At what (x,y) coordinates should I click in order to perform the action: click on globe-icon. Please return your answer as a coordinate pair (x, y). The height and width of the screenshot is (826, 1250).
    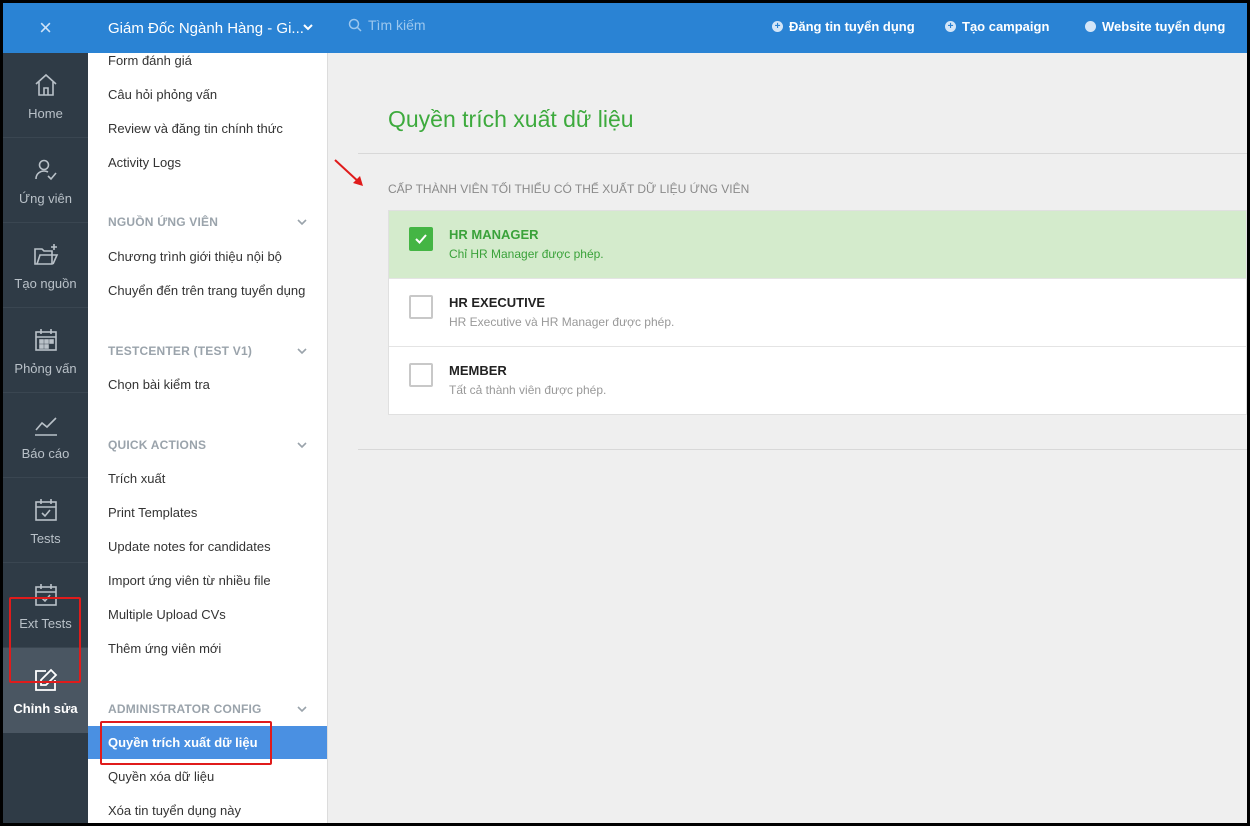
    Looking at the image, I should click on (1090, 26).